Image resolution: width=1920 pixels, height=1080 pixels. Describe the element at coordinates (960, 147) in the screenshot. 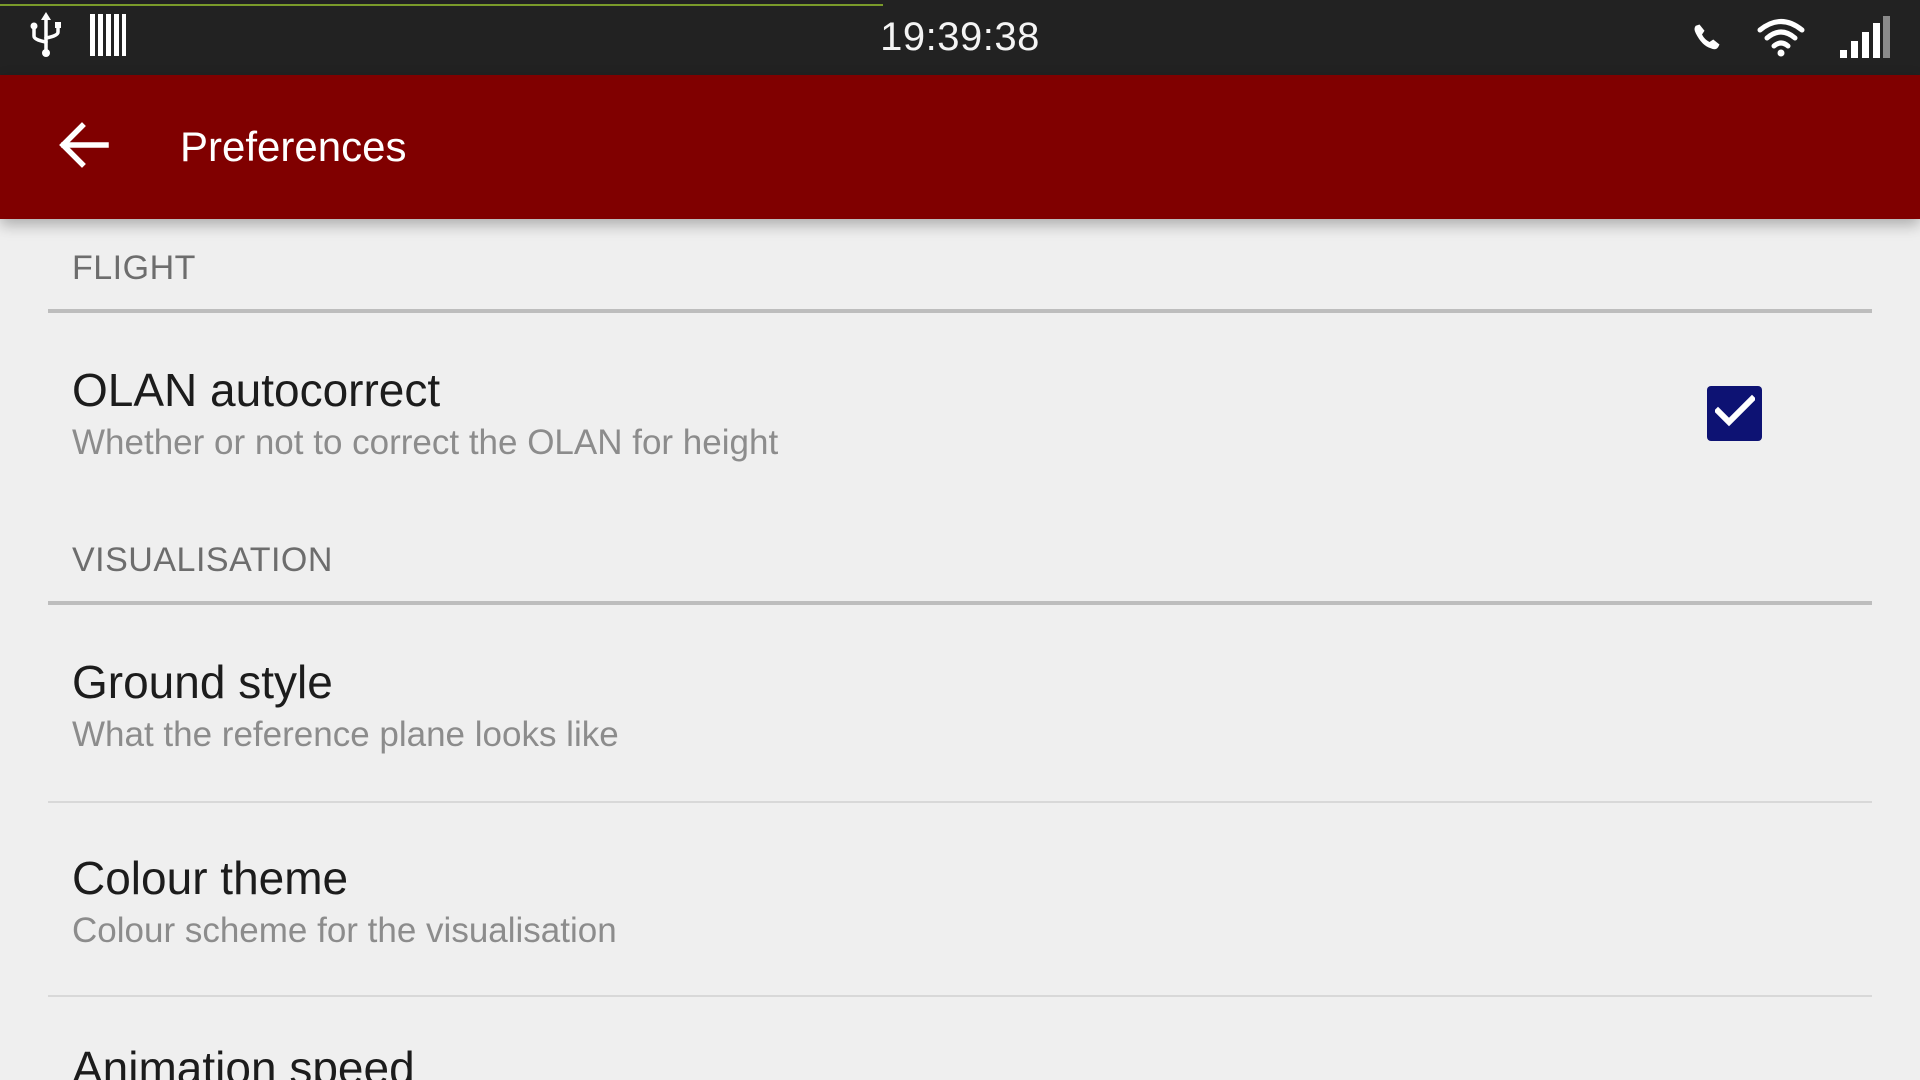

I see `app-bar: Preferences` at that location.